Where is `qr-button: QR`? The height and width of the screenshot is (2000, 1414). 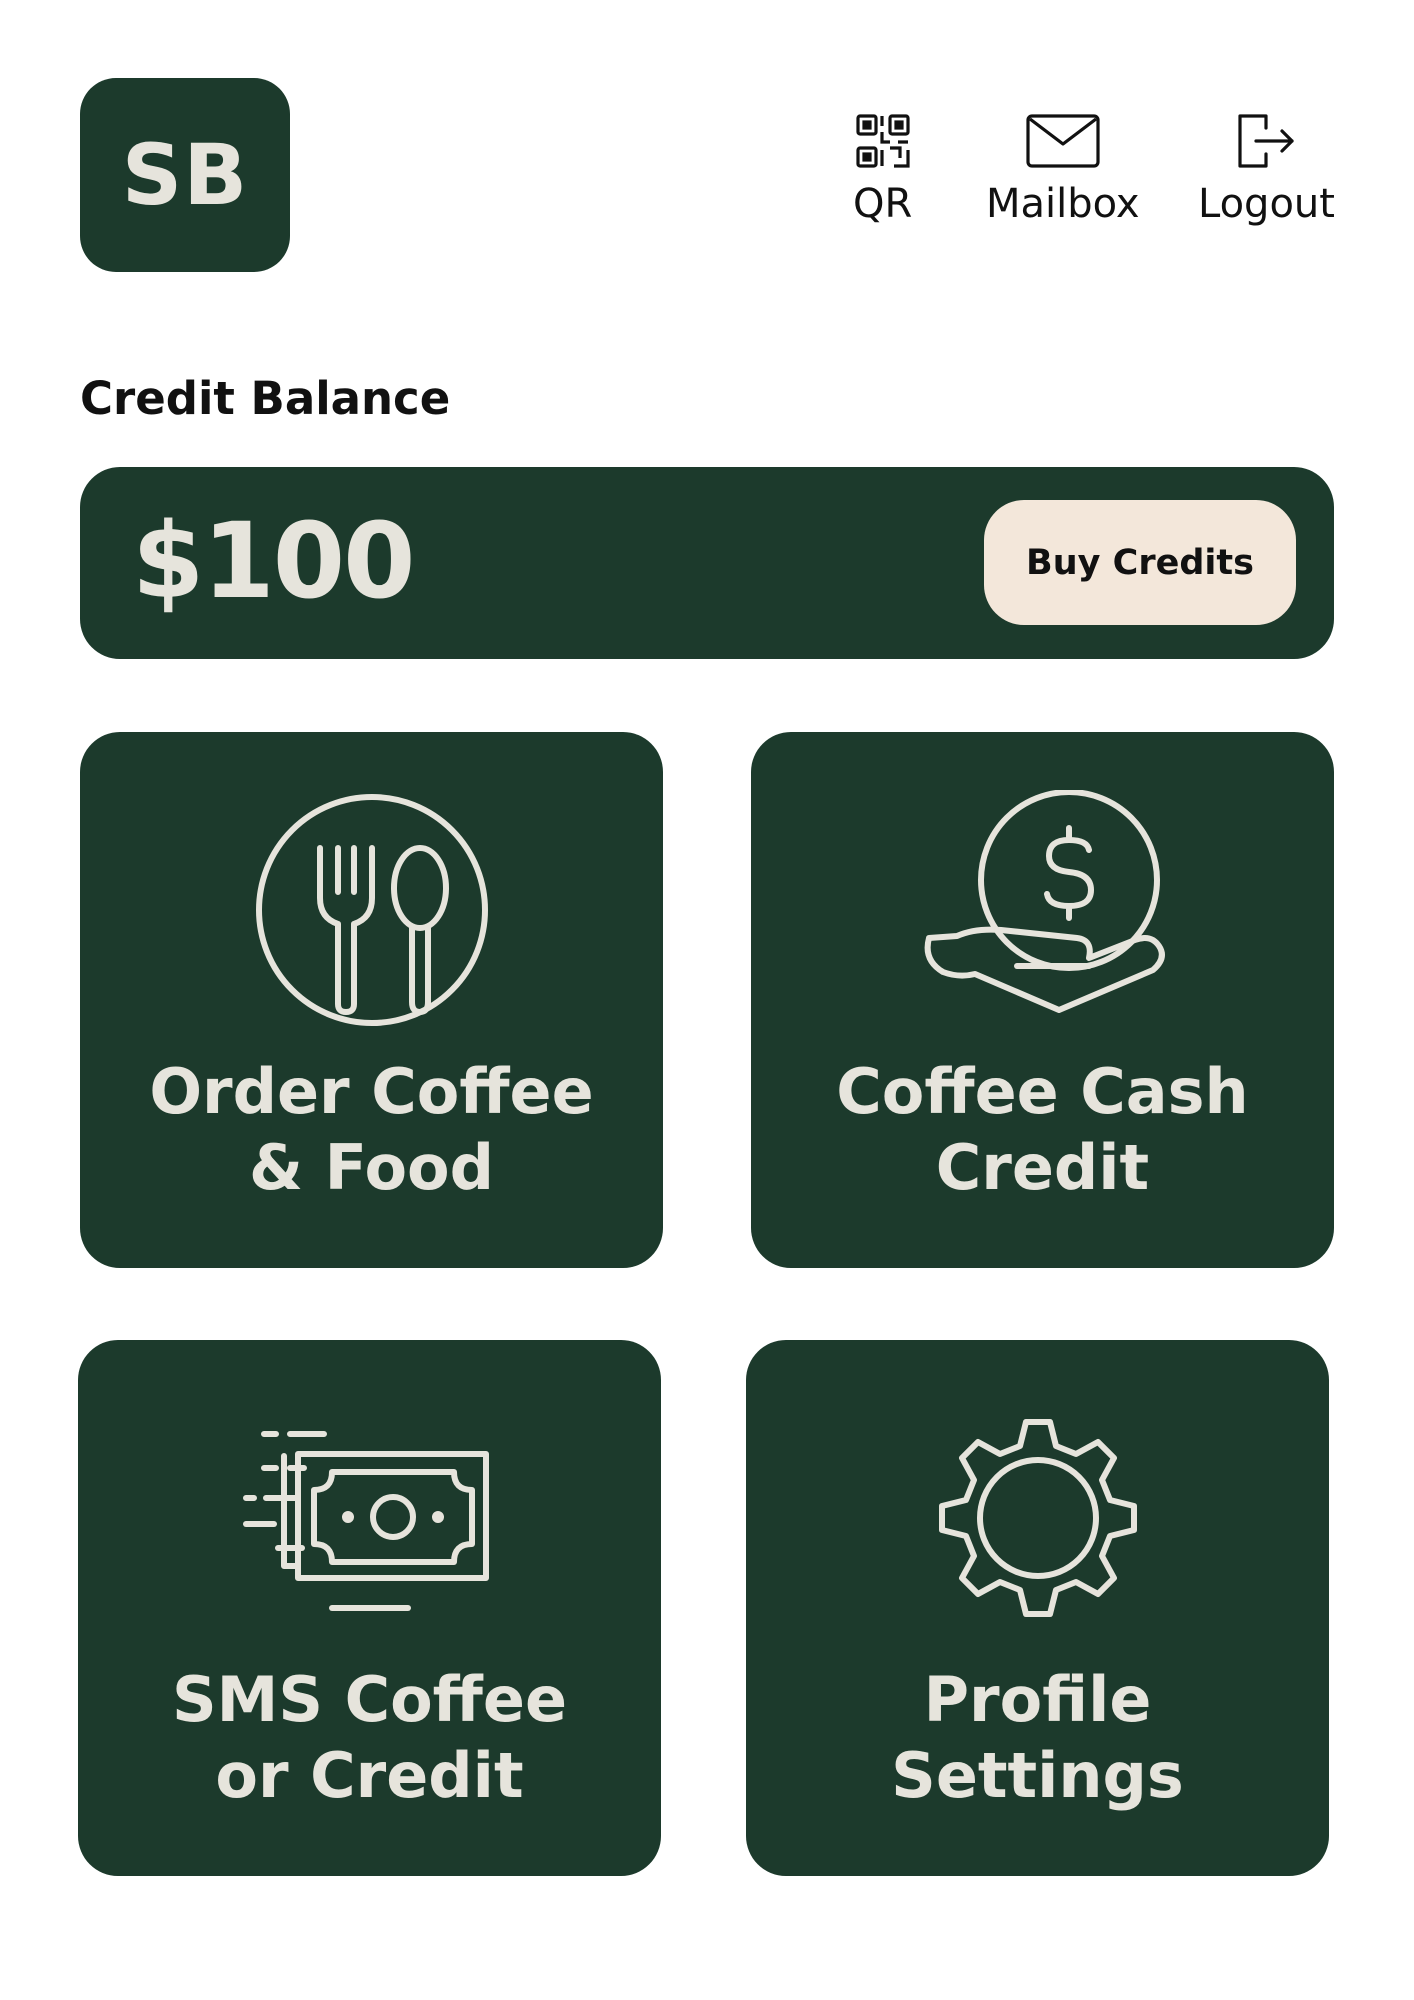 qr-button: QR is located at coordinates (882, 168).